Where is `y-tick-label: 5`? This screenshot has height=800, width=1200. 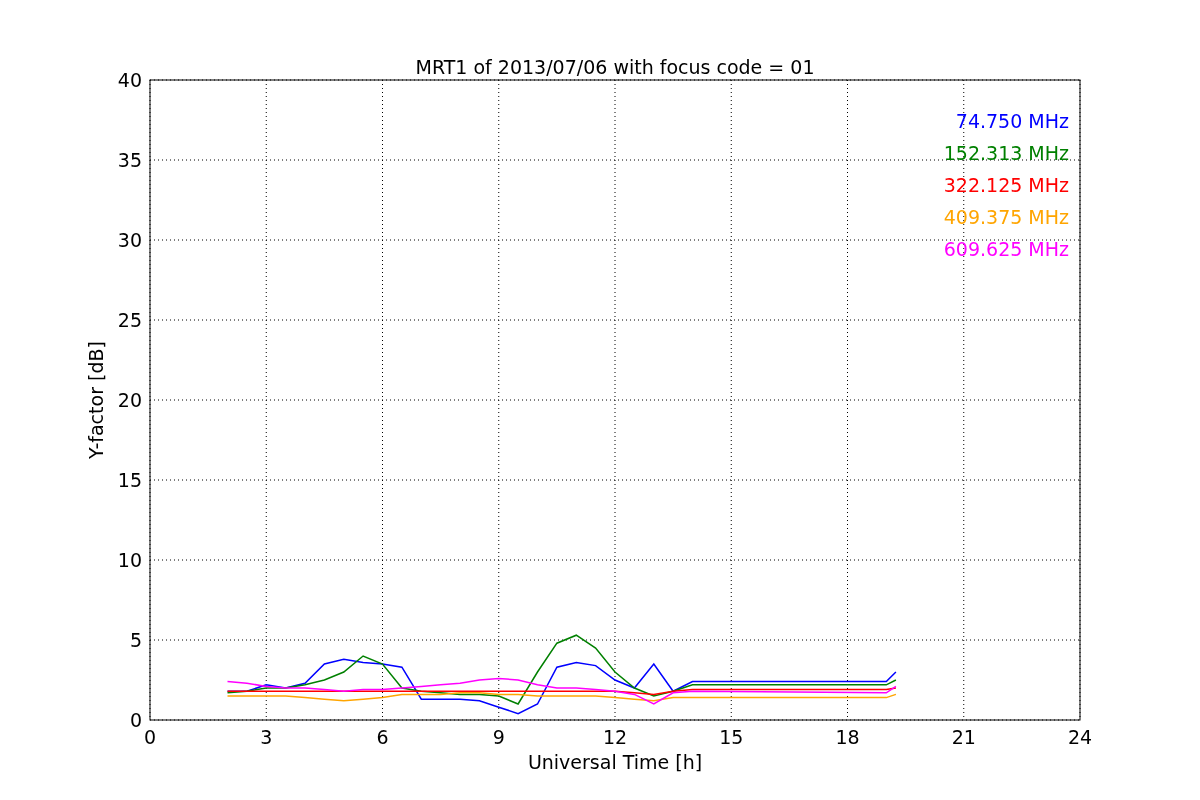
y-tick-label: 5 is located at coordinates (135, 640).